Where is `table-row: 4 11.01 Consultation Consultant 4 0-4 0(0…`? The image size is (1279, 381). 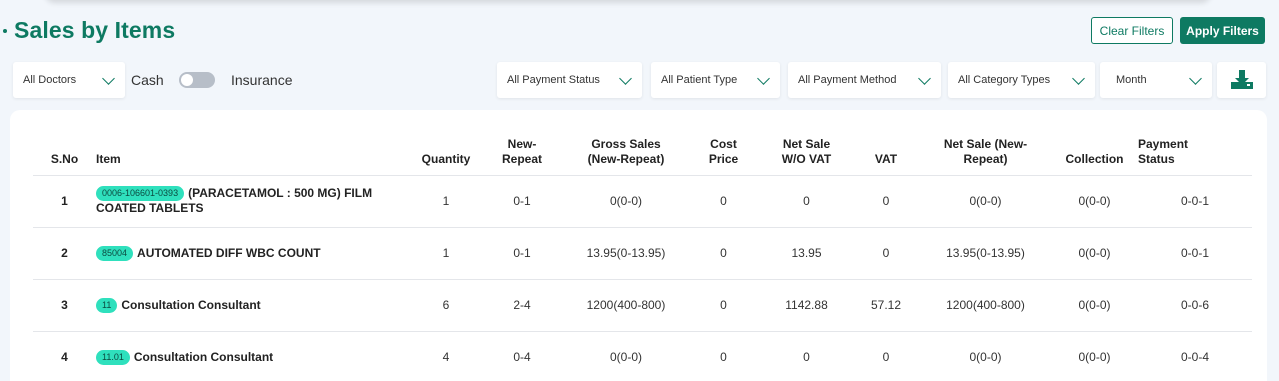 table-row: 4 11.01 Consultation Consultant 4 0-4 0(0… is located at coordinates (642, 355).